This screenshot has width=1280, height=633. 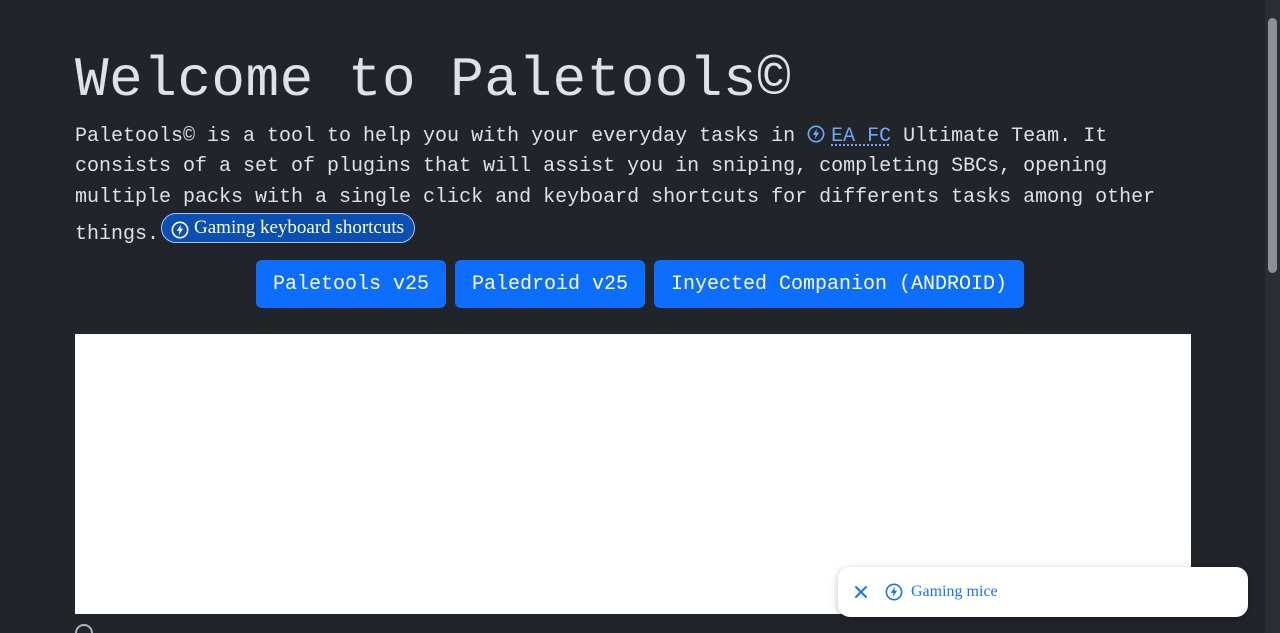 I want to click on chip-label: Gaming keyboard shortcuts, so click(x=299, y=227).